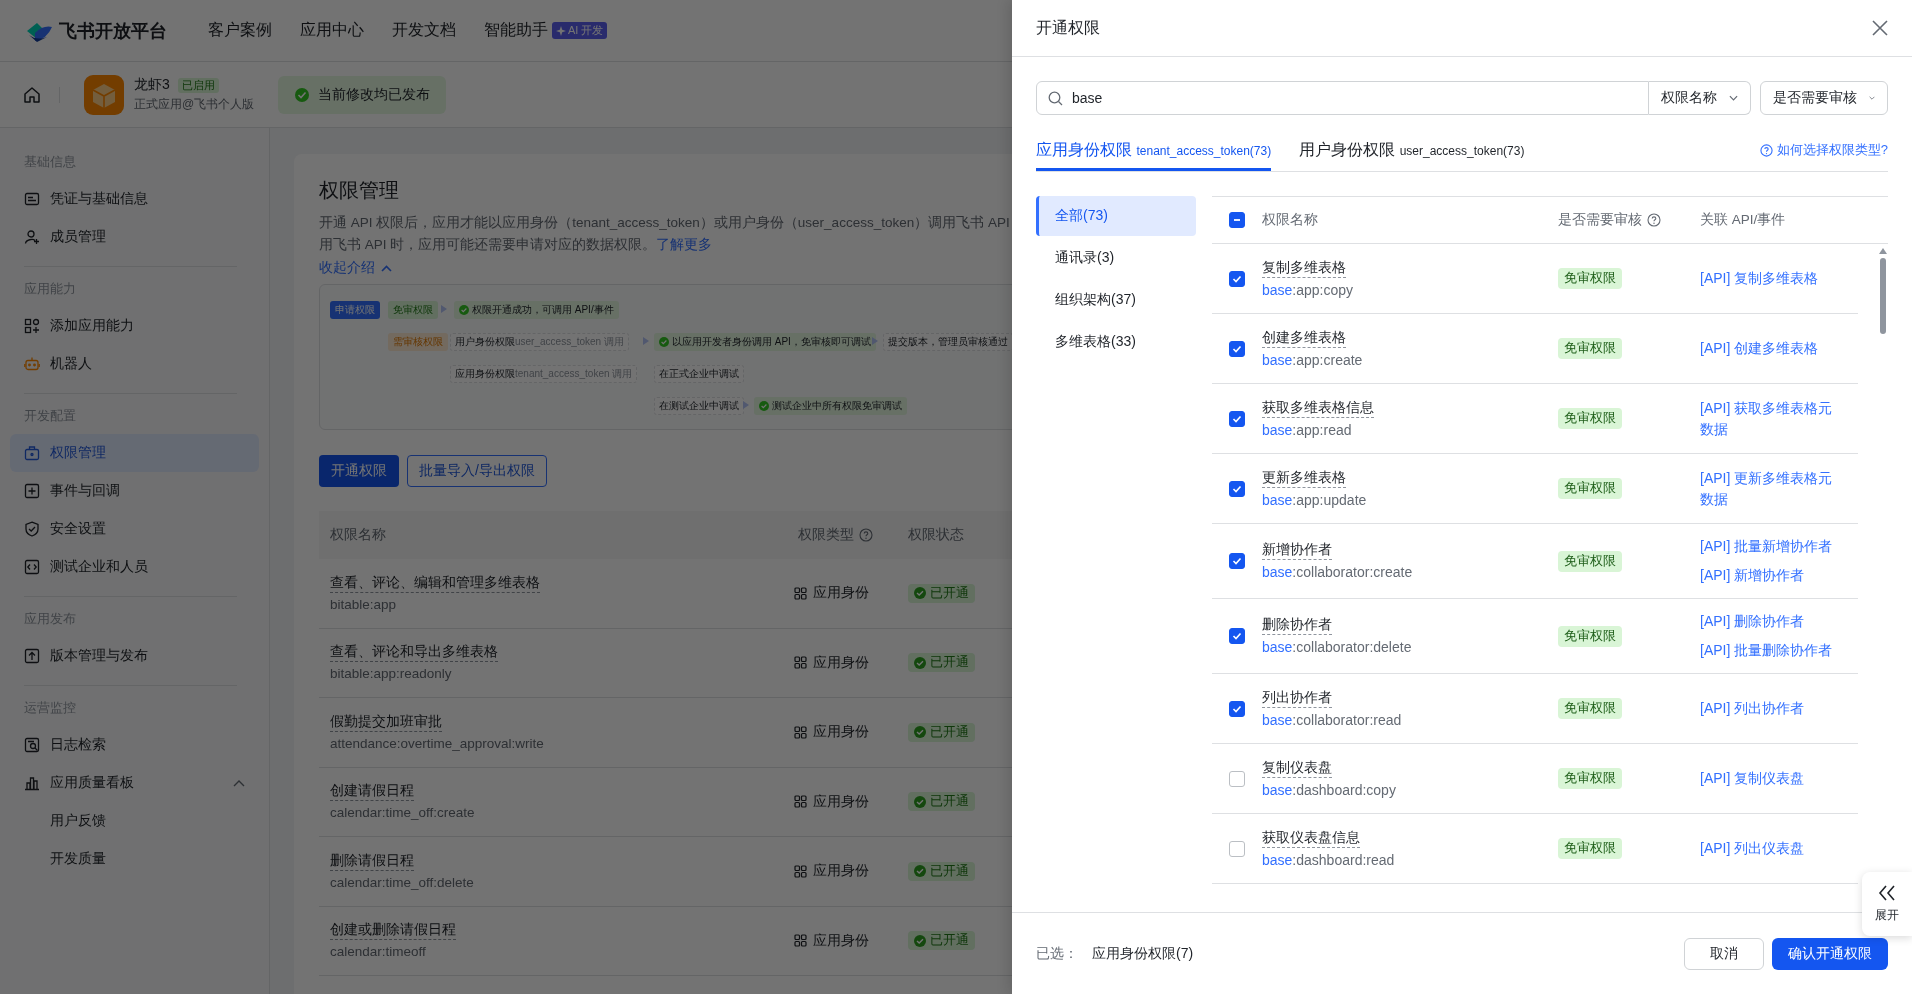  What do you see at coordinates (746, 405) in the screenshot?
I see `arrow-icon` at bounding box center [746, 405].